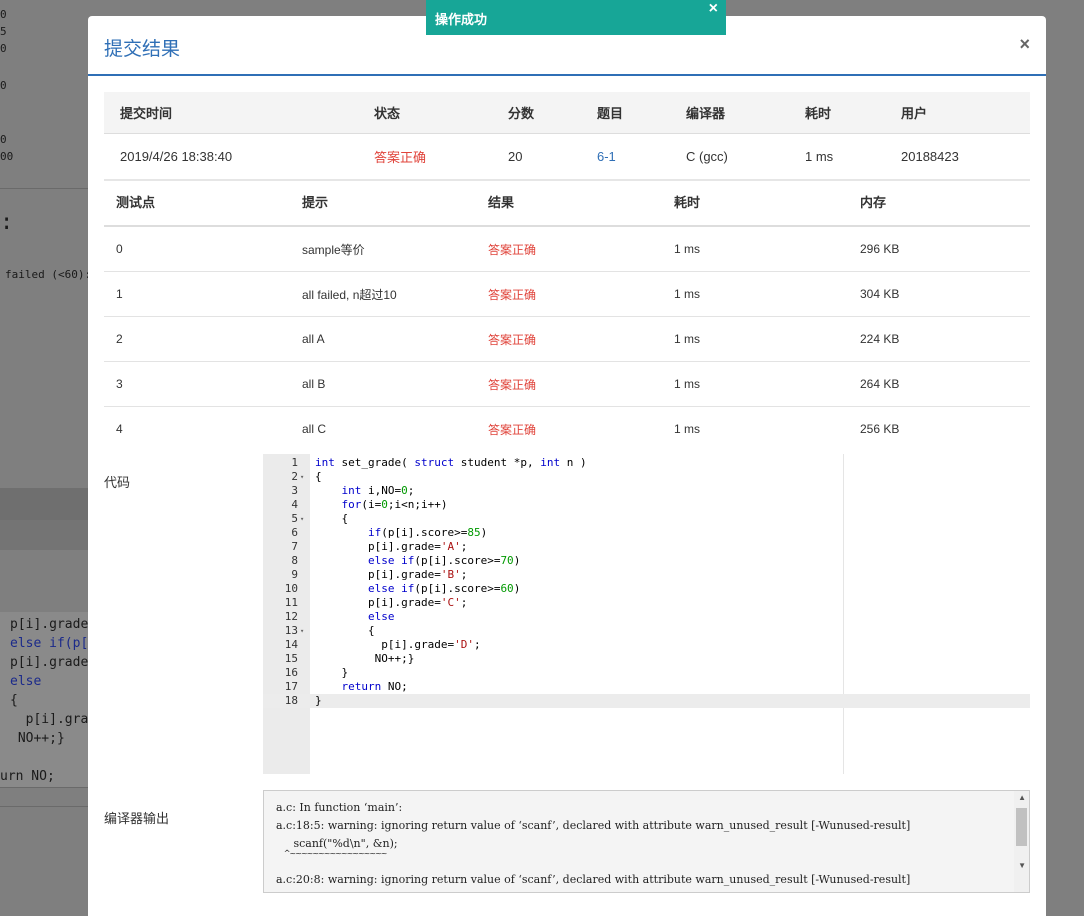 This screenshot has width=1084, height=916. Describe the element at coordinates (137, 818) in the screenshot. I see `compiler-output-label: 编译器输出` at that location.